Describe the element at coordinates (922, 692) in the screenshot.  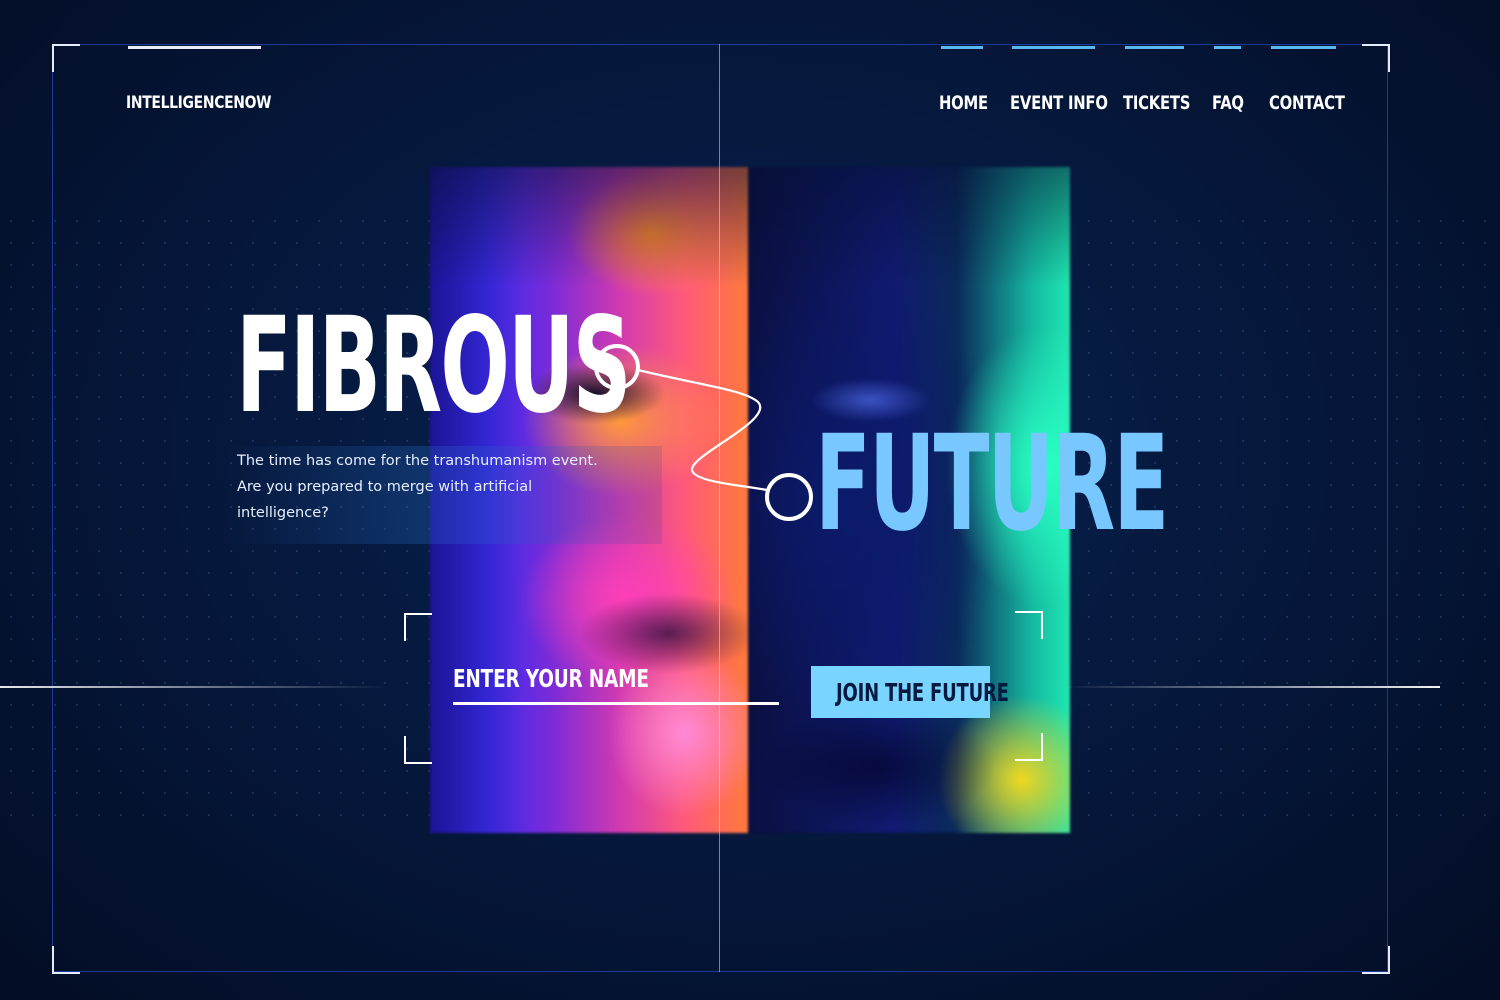
I see `join-button-label: JOIN THE FUTURE` at that location.